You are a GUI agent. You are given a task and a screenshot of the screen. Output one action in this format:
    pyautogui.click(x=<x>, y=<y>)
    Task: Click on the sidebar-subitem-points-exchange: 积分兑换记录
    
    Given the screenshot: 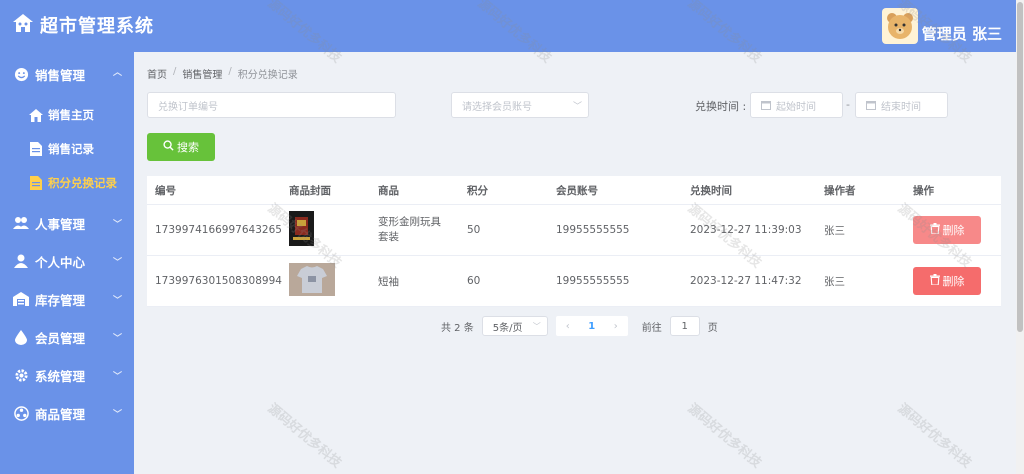 What is the action you would take?
    pyautogui.click(x=67, y=183)
    